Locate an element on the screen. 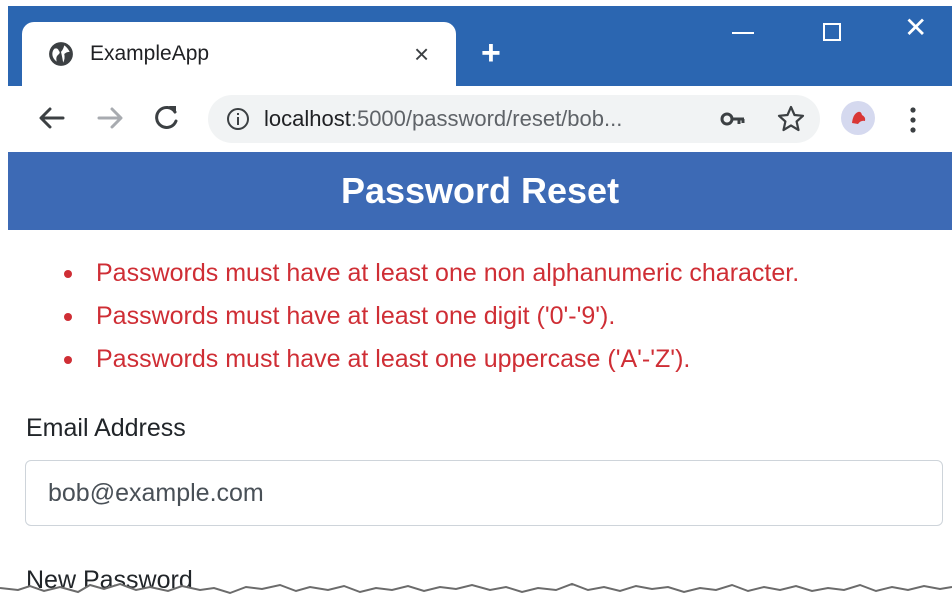  url-host: localhost is located at coordinates (307, 118).